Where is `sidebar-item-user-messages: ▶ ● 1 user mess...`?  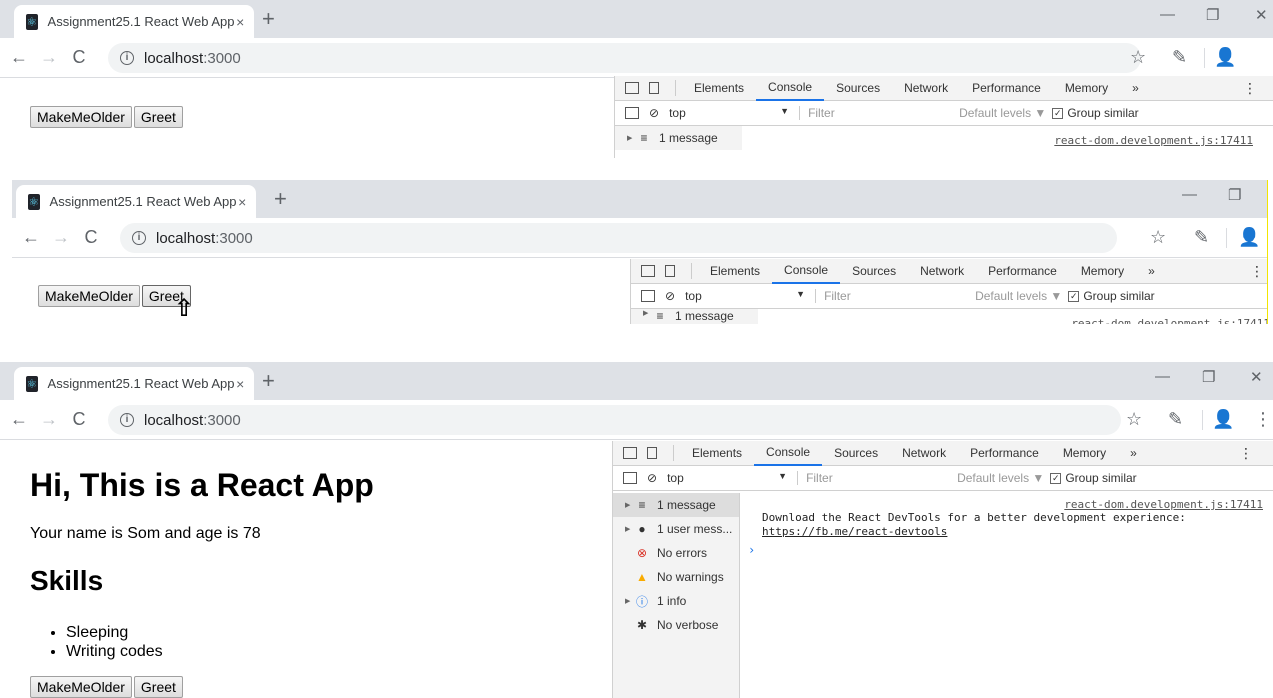 sidebar-item-user-messages: ▶ ● 1 user mess... is located at coordinates (676, 529).